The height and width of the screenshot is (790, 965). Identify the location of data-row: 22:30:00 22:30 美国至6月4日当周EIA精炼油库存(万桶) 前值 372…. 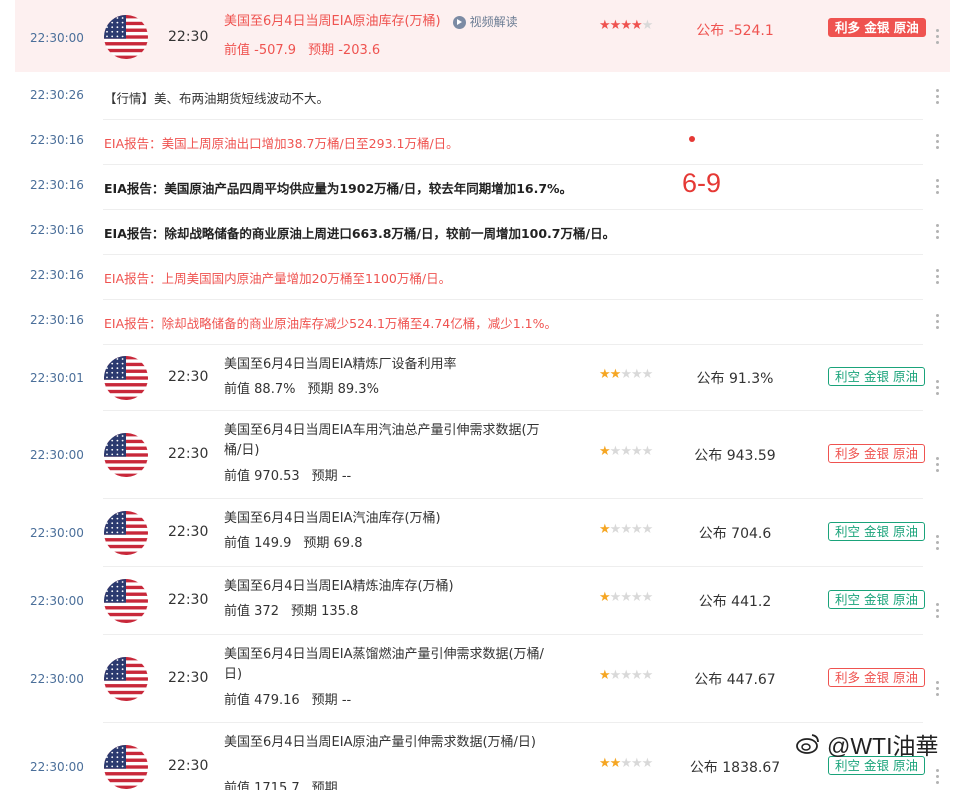
(482, 601).